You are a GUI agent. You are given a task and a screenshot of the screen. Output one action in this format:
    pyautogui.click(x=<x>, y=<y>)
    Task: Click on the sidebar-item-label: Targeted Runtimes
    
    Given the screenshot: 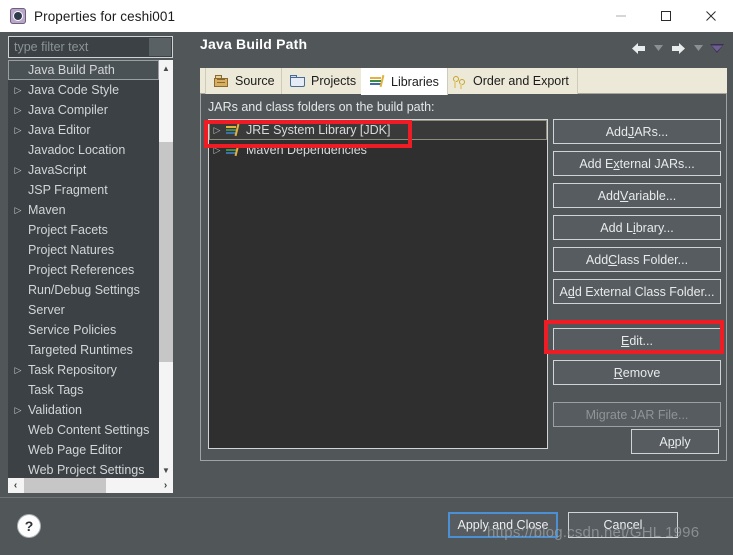 What is the action you would take?
    pyautogui.click(x=80, y=350)
    